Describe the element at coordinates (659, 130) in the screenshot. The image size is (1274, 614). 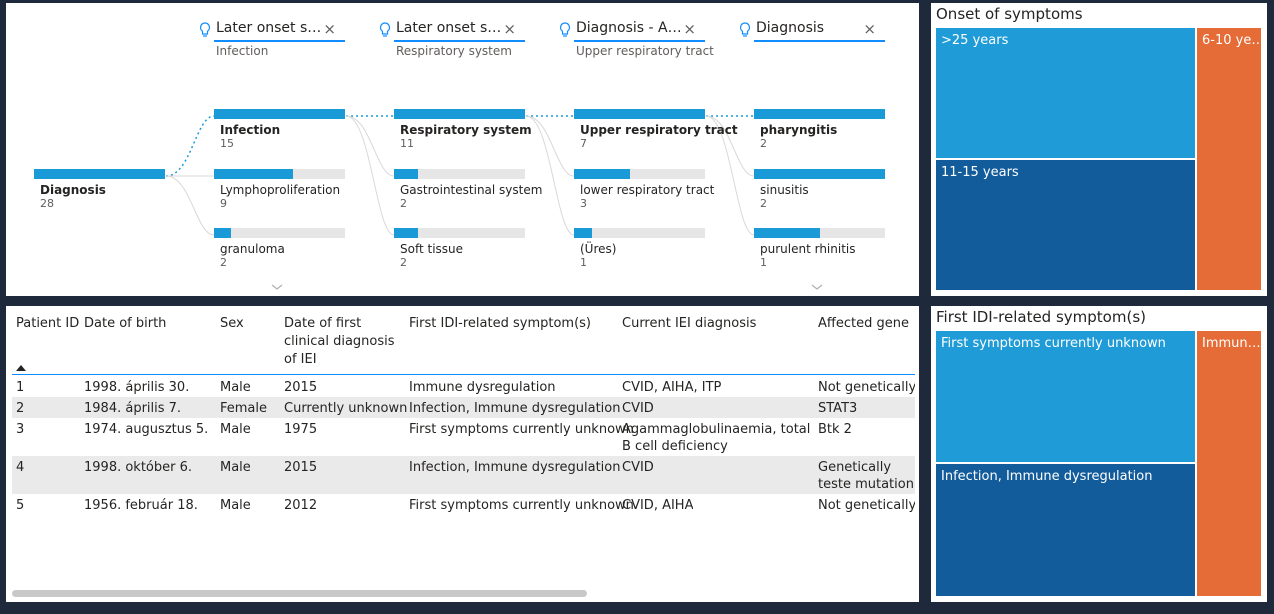
I see `node-label: Upper respiratory tract` at that location.